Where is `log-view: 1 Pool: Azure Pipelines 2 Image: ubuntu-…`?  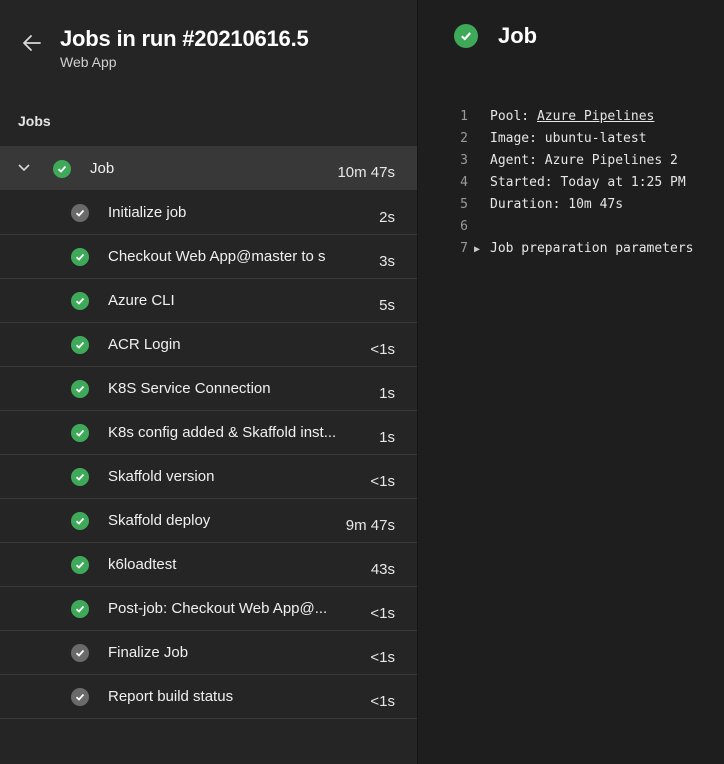
log-view: 1 Pool: Azure Pipelines 2 Image: ubuntu-… is located at coordinates (571, 183).